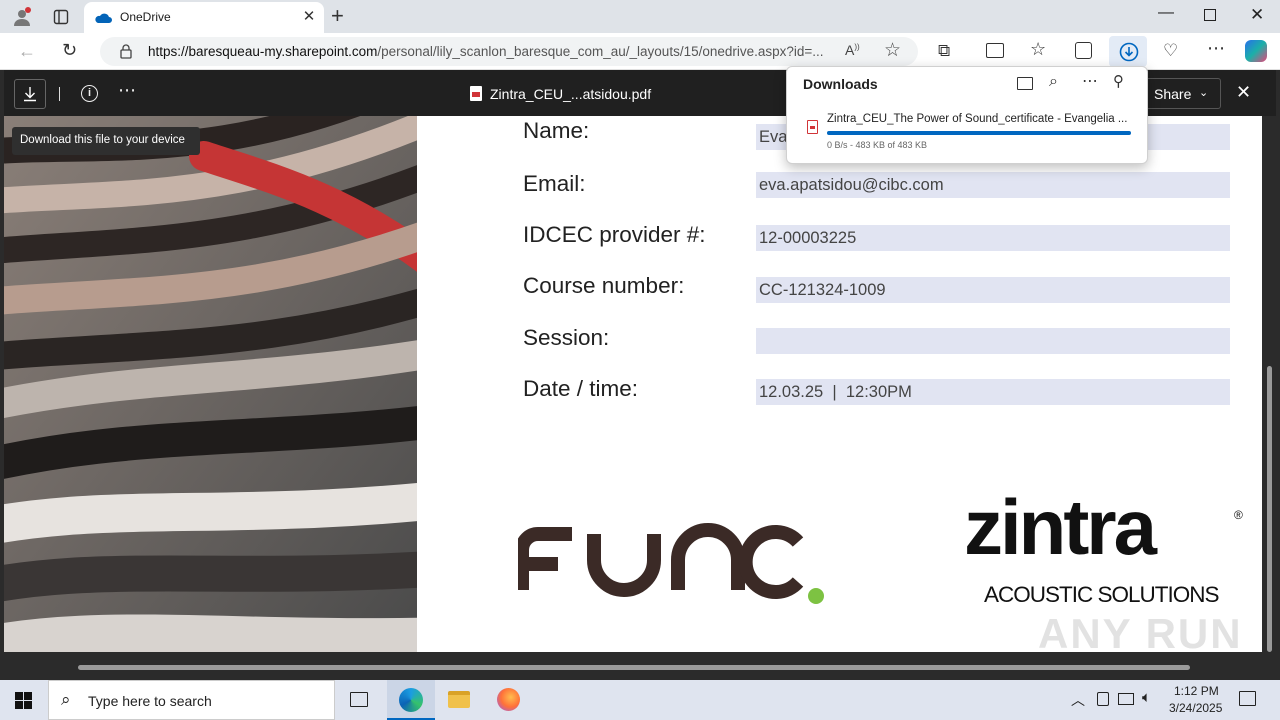  I want to click on more-menu-icon: ⋯, so click(1216, 48).